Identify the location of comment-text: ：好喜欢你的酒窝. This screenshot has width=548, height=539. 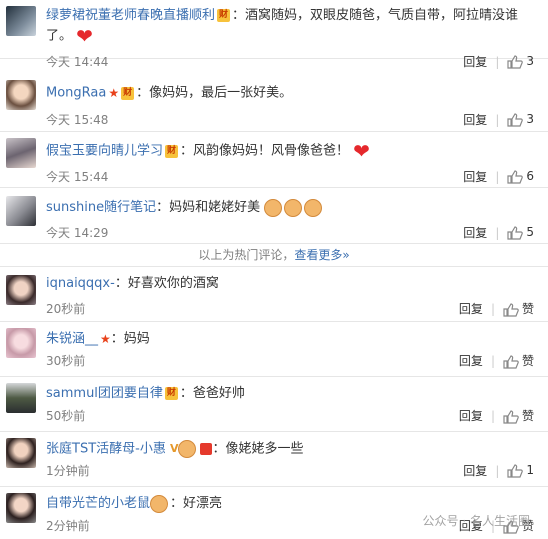
(166, 283).